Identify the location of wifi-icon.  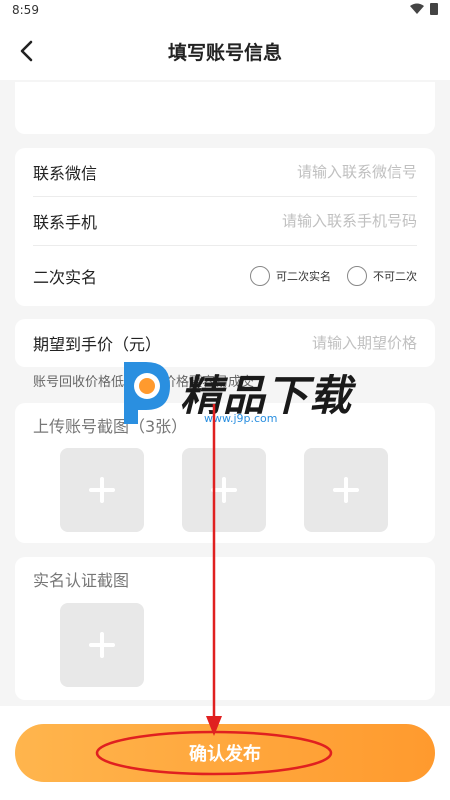
(417, 8).